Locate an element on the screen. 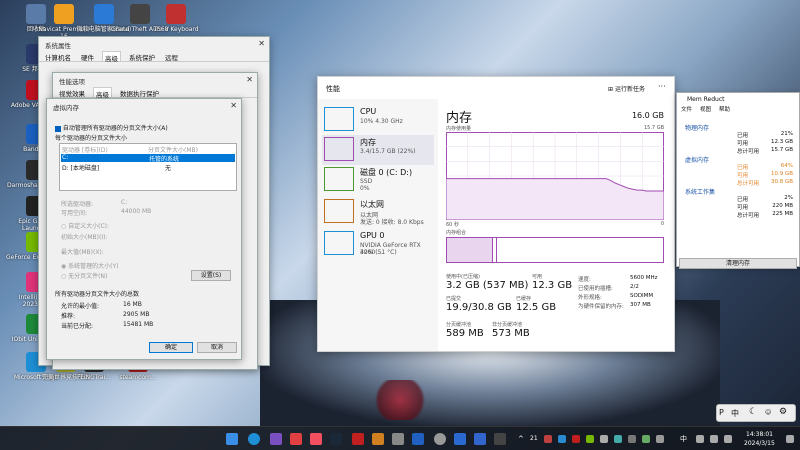 Image resolution: width=800 pixels, height=450 pixels. resource-item: 磁盘 0 (C: D:) SSD 0% is located at coordinates (378, 180).